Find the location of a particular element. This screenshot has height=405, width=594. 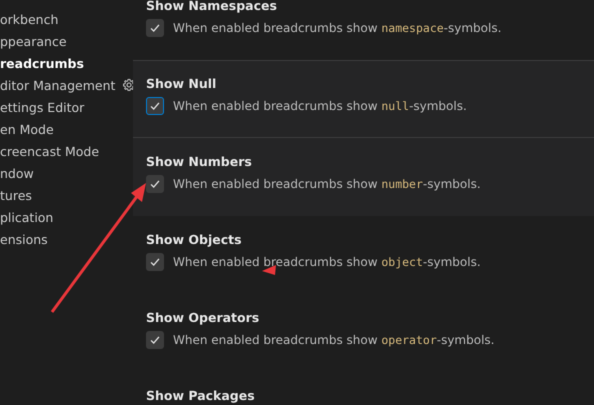

sidebar-item: plication is located at coordinates (27, 217).